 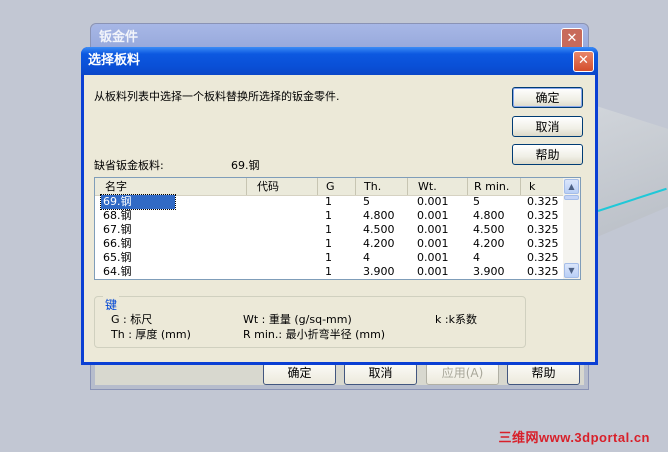 What do you see at coordinates (117, 243) in the screenshot?
I see `table-cell: 66.钢` at bounding box center [117, 243].